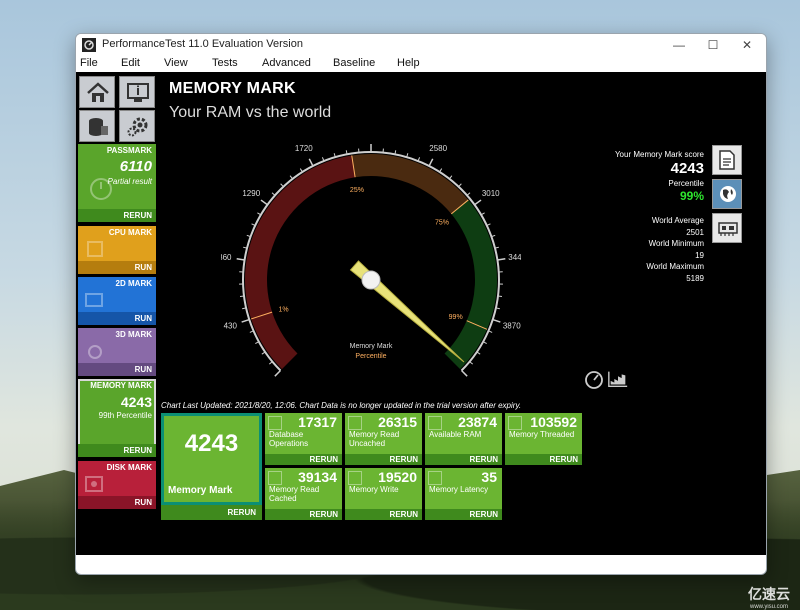 The width and height of the screenshot is (800, 610). What do you see at coordinates (435, 423) in the screenshot?
I see `ram-icon` at bounding box center [435, 423].